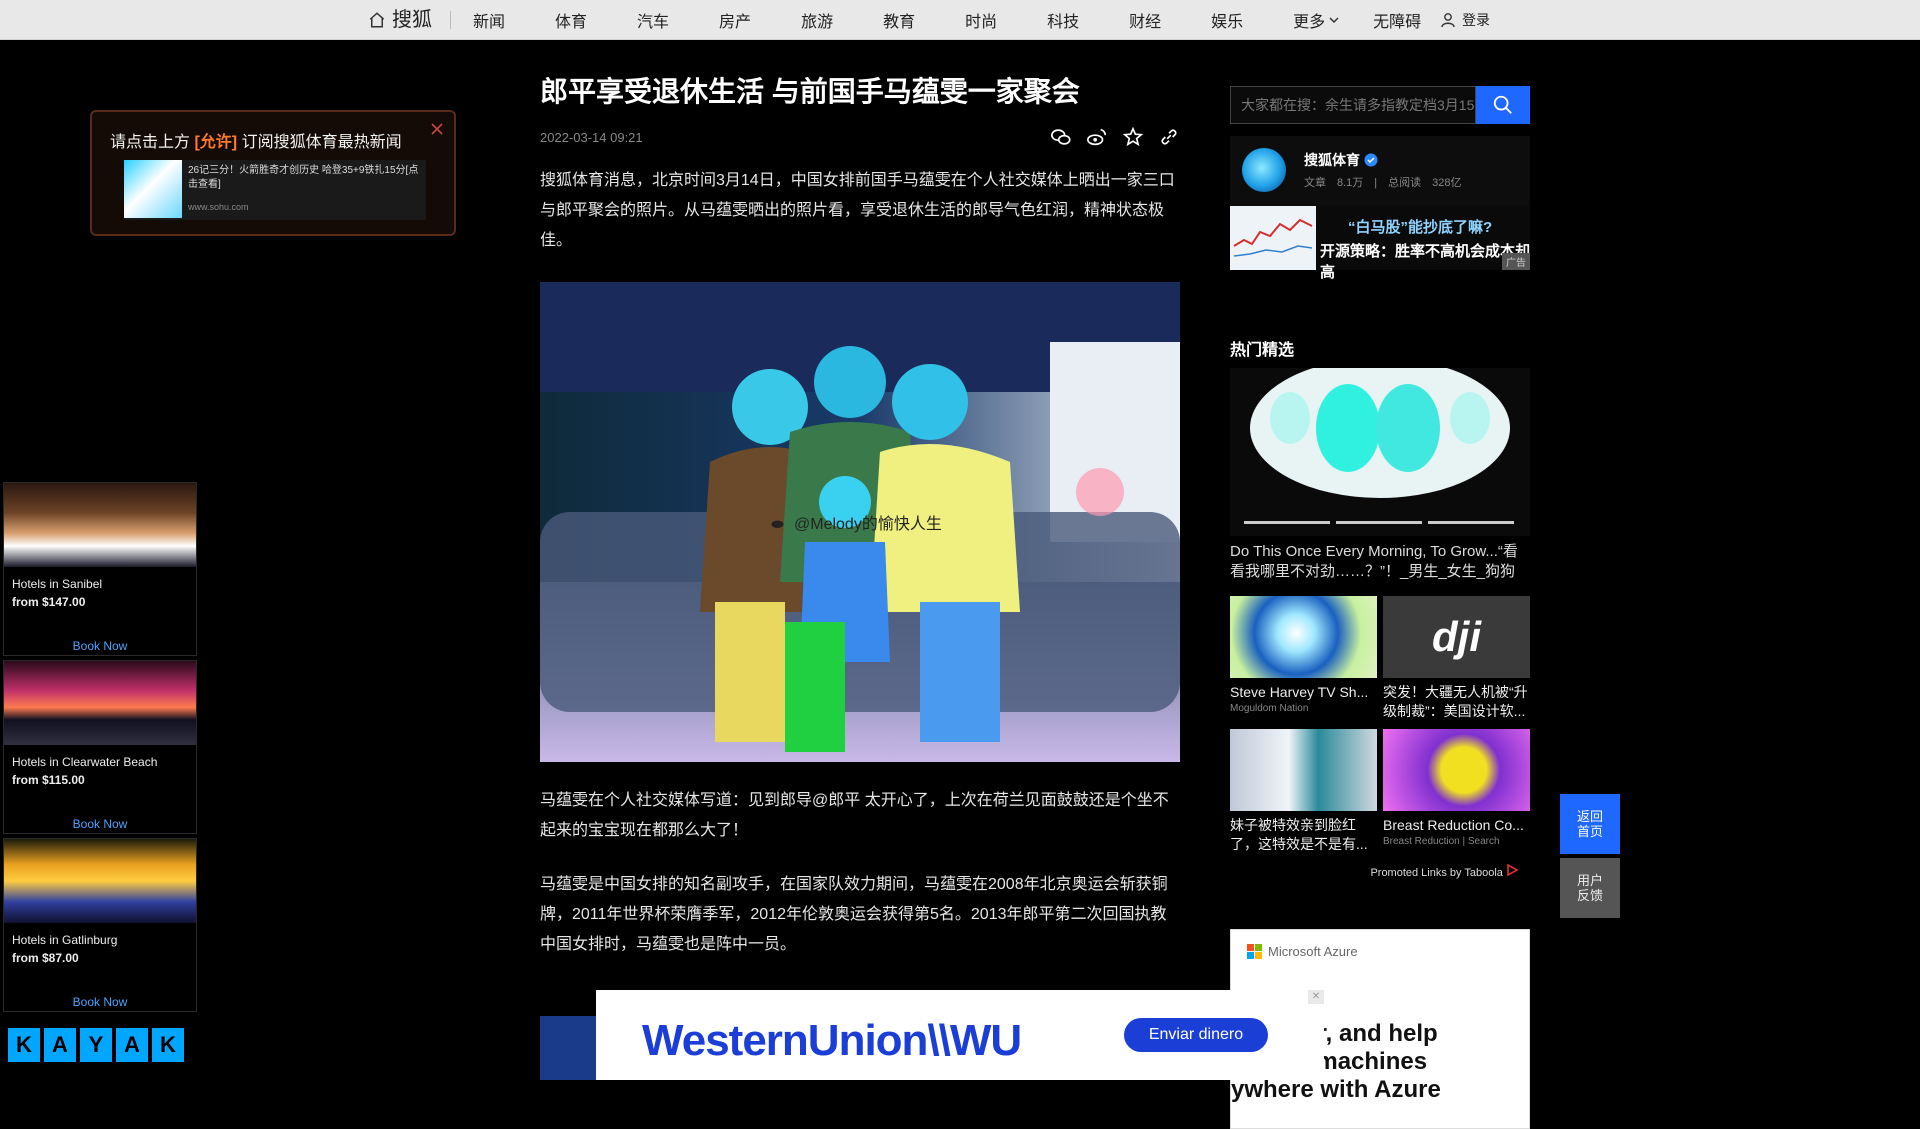 The width and height of the screenshot is (1920, 1129). Describe the element at coordinates (1115, 137) in the screenshot. I see `share-bar` at that location.